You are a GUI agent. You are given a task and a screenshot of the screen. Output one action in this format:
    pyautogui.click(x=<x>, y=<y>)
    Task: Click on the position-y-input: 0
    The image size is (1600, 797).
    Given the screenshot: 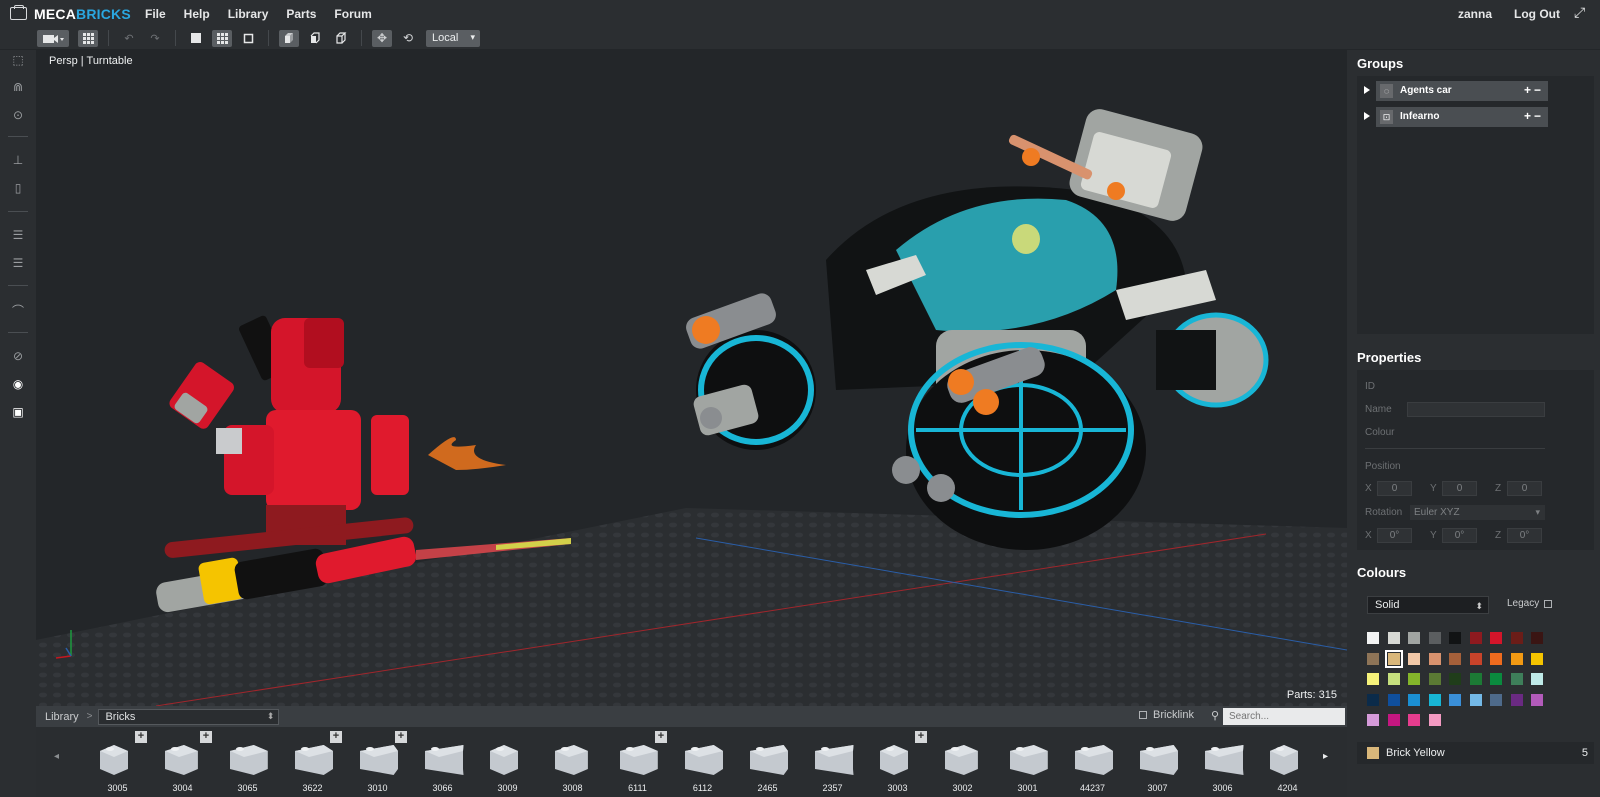 What is the action you would take?
    pyautogui.click(x=1459, y=488)
    